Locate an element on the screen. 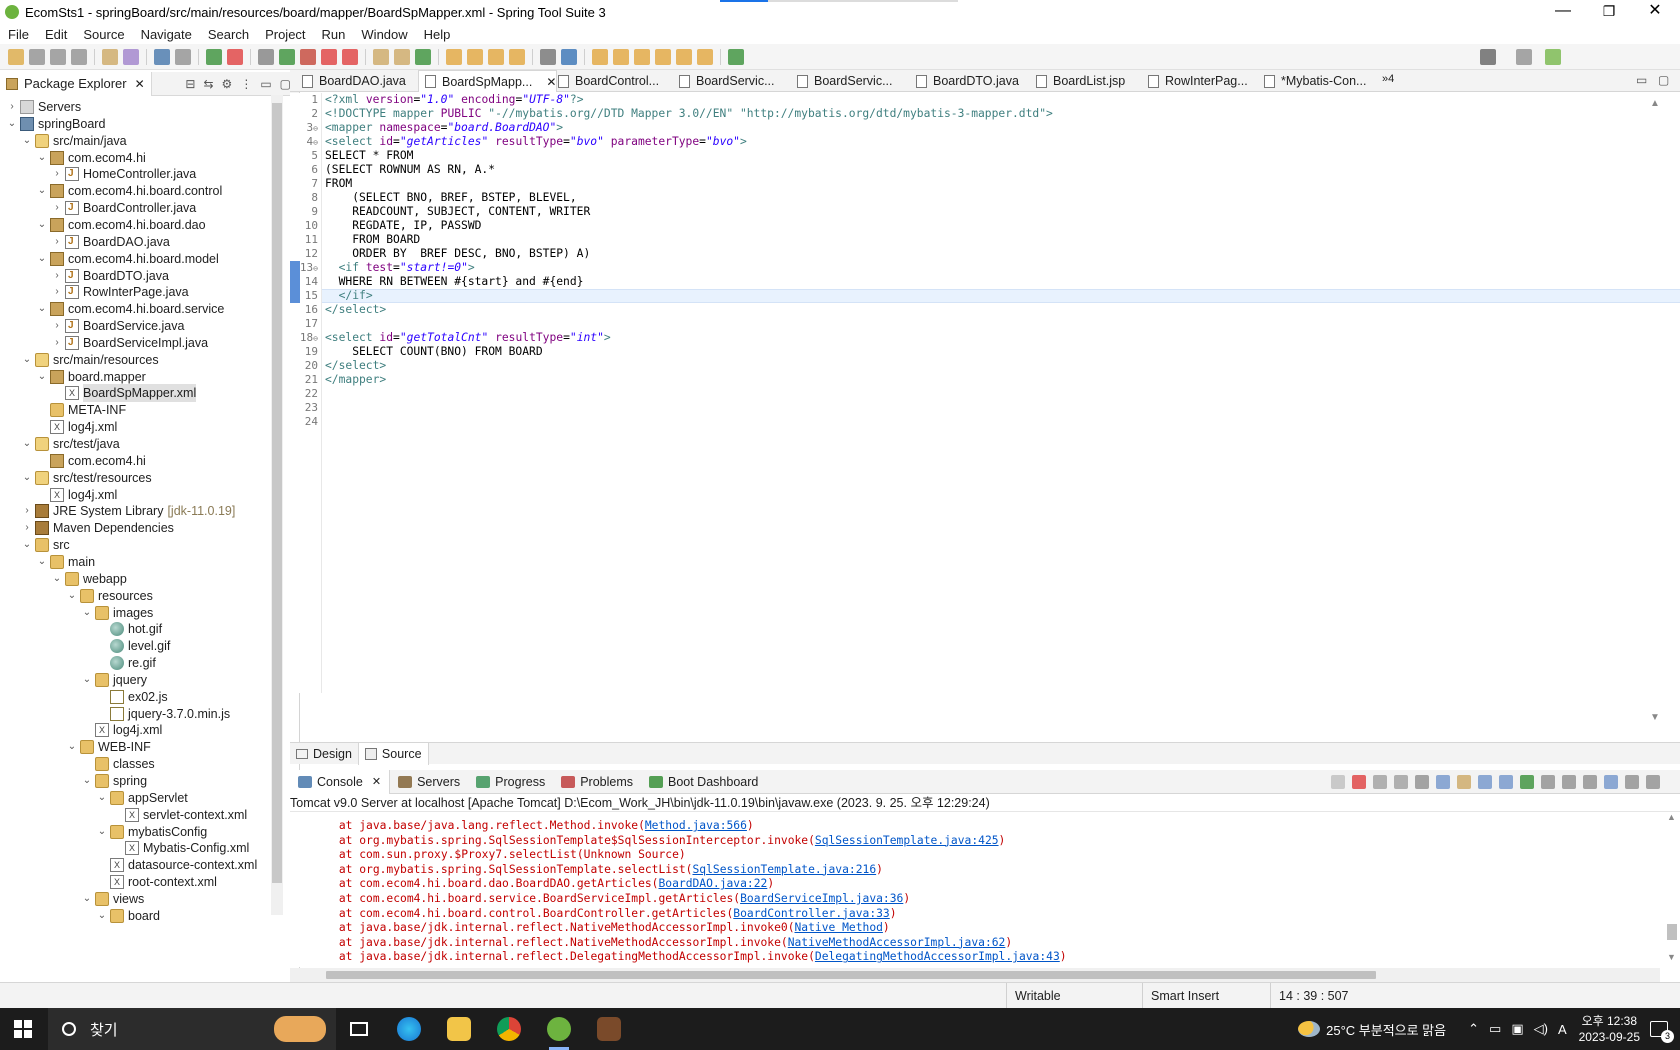 The height and width of the screenshot is (1050, 1680). code-line: FROM is located at coordinates (338, 184).